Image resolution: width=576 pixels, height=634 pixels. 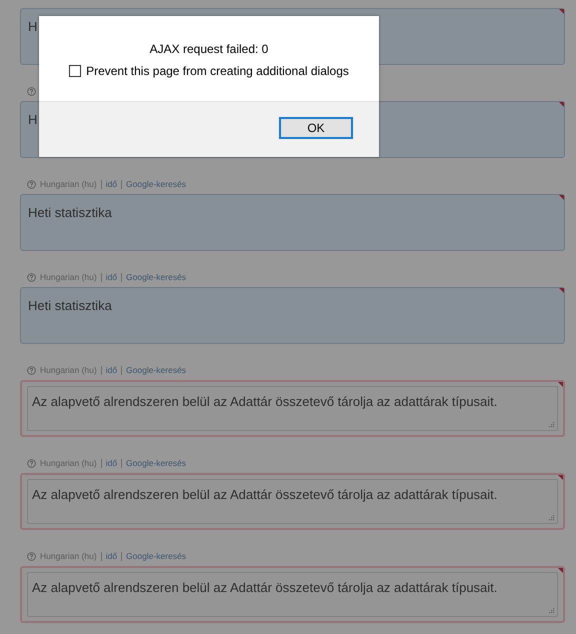 What do you see at coordinates (316, 128) in the screenshot?
I see `ok-button: OK` at bounding box center [316, 128].